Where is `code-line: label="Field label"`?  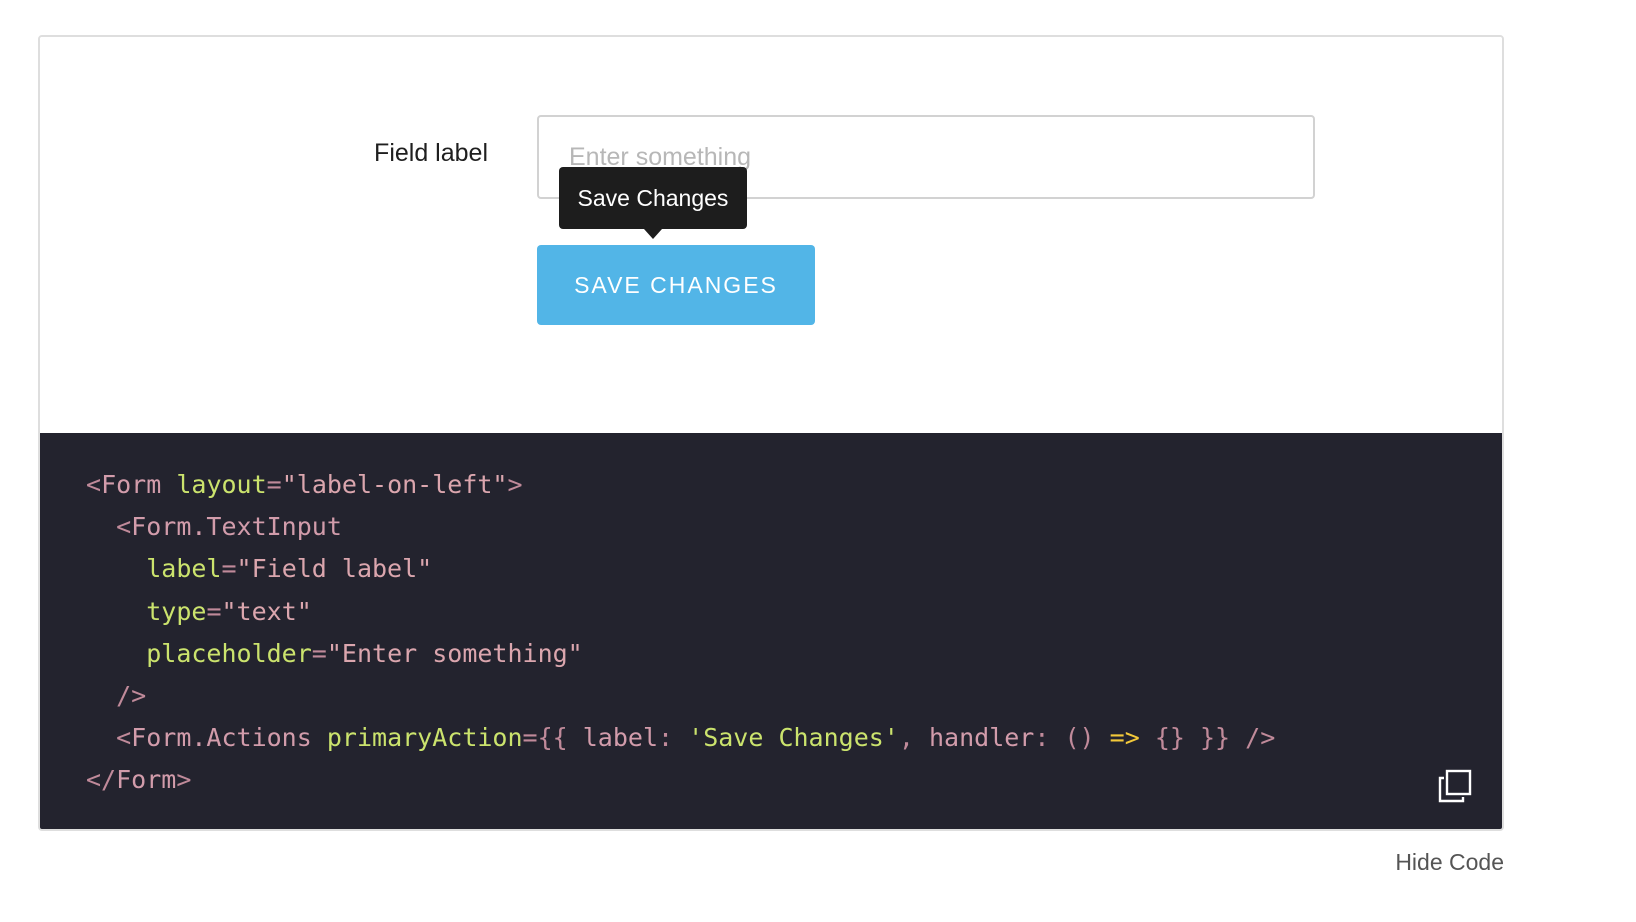
code-line: label="Field label" is located at coordinates (680, 569).